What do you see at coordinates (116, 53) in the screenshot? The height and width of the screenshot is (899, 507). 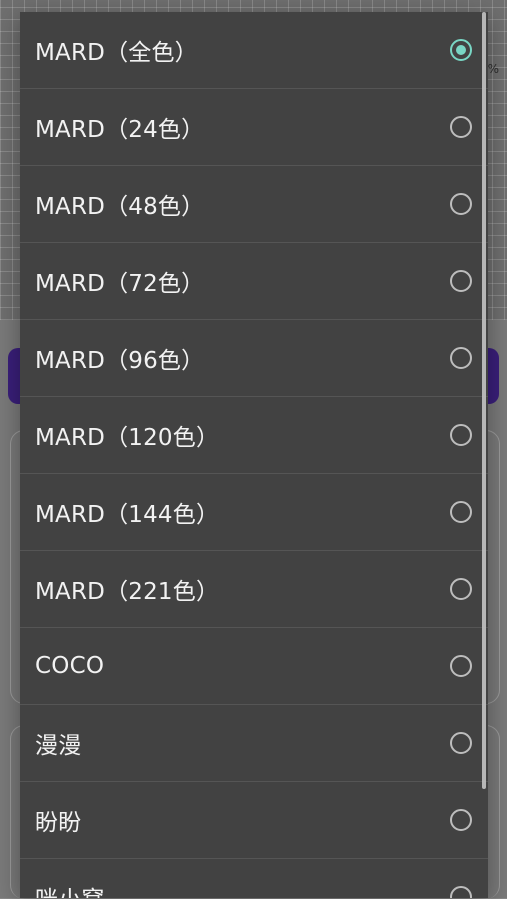 I see `palette-option-label: MARD（全色）` at bounding box center [116, 53].